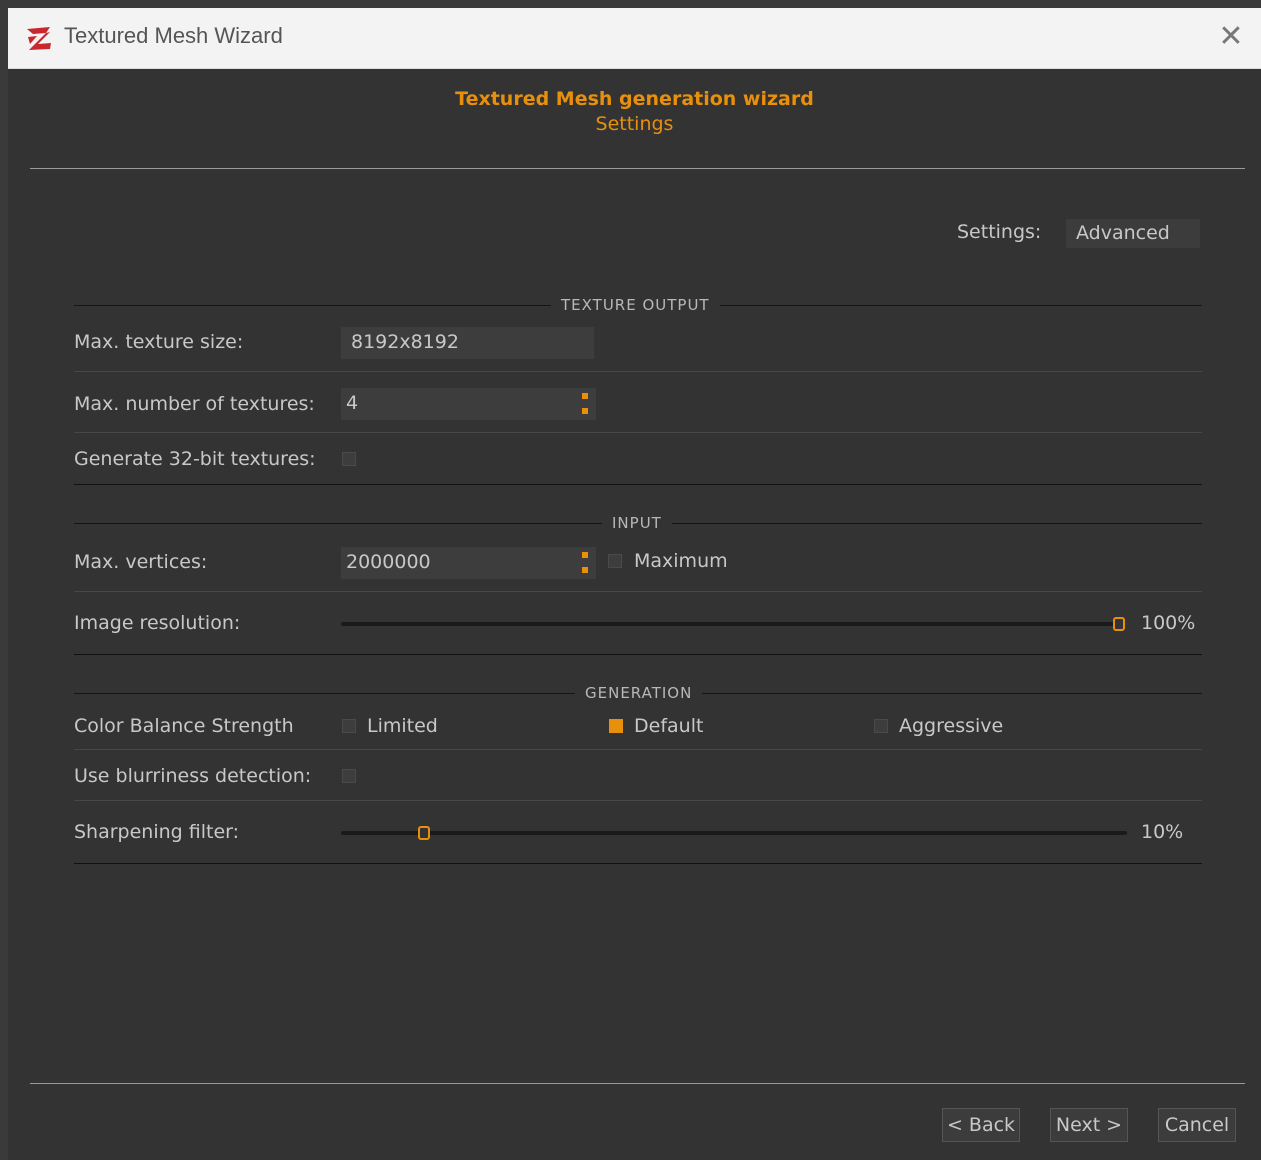  Describe the element at coordinates (467, 343) in the screenshot. I see `max-texture-size-dropdown: 8192x8192` at that location.